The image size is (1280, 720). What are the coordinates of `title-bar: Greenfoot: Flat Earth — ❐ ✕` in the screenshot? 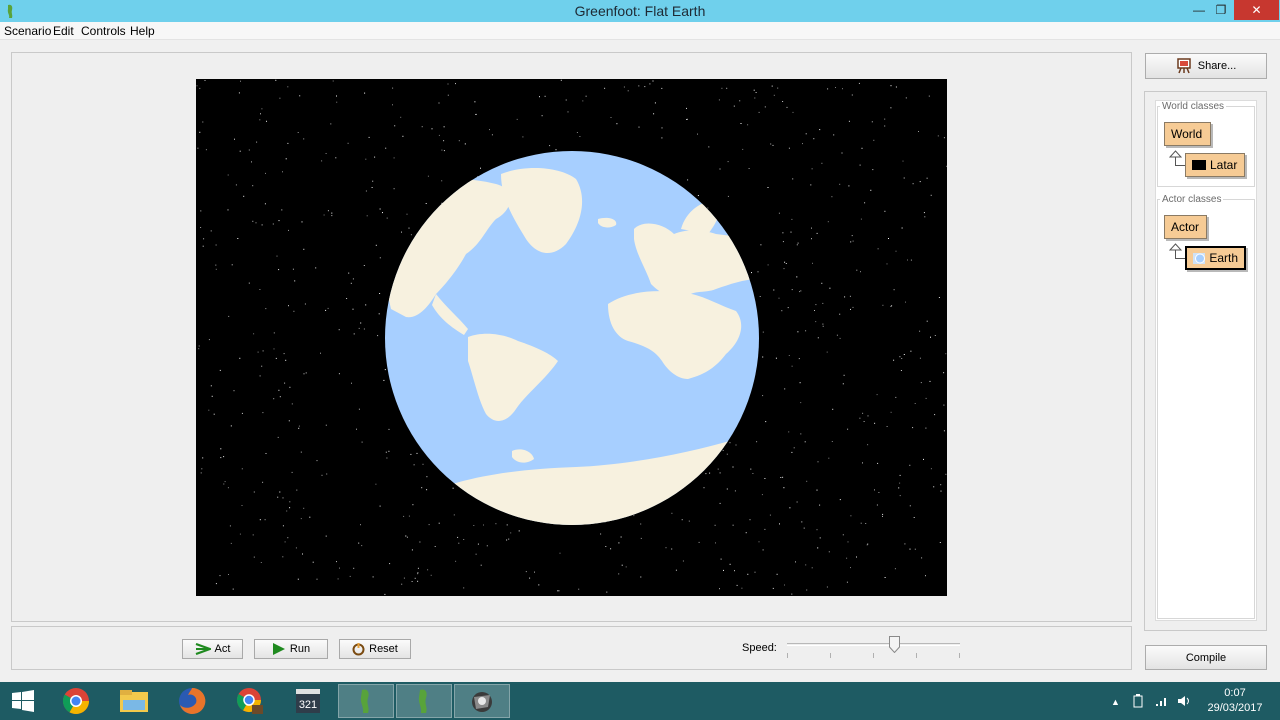 It's located at (640, 11).